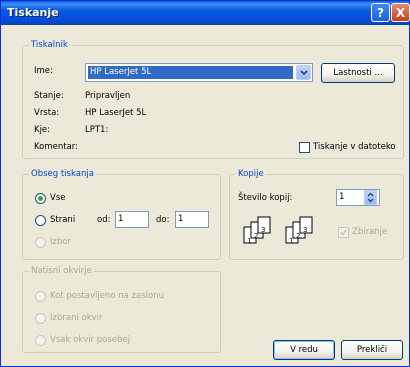 The height and width of the screenshot is (367, 410). What do you see at coordinates (369, 232) in the screenshot?
I see `collate-label: Zbiranje` at bounding box center [369, 232].